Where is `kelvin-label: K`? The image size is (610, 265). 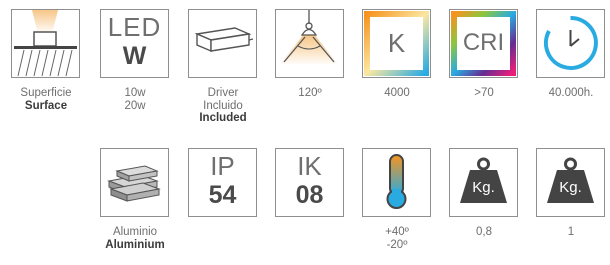
kelvin-label: K is located at coordinates (396, 43).